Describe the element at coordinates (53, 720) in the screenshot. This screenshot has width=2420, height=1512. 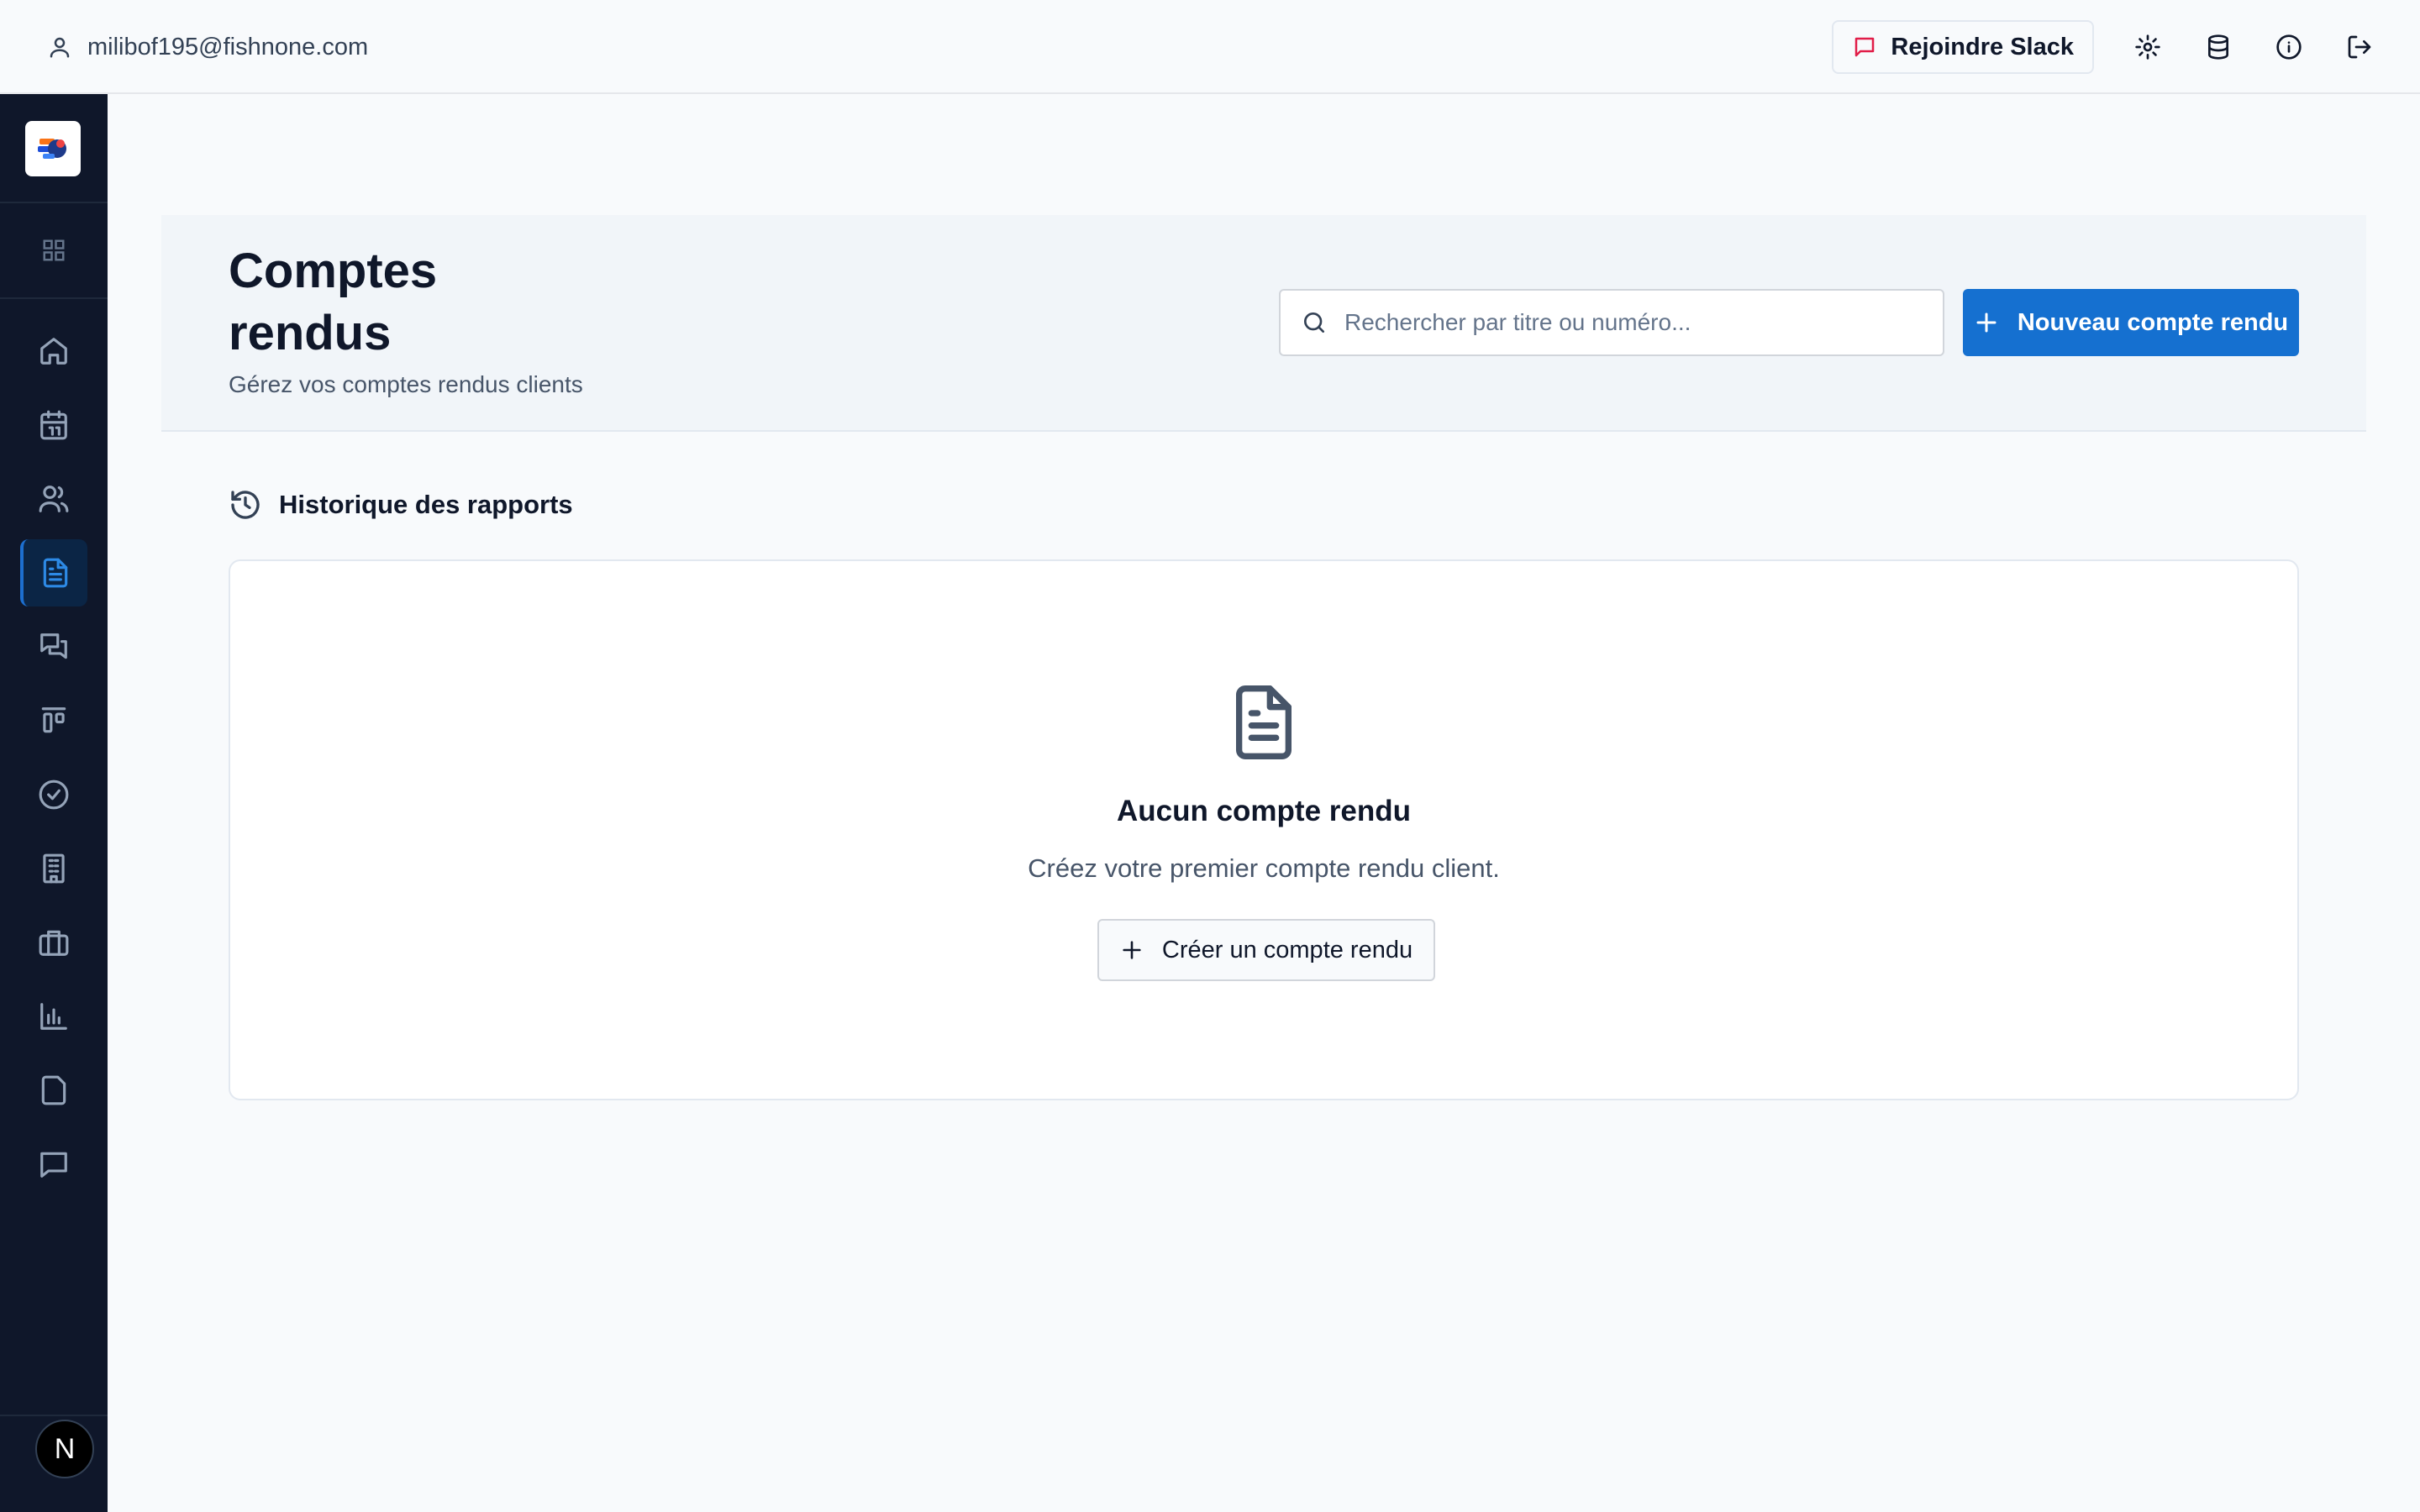
I see `kanban-icon` at that location.